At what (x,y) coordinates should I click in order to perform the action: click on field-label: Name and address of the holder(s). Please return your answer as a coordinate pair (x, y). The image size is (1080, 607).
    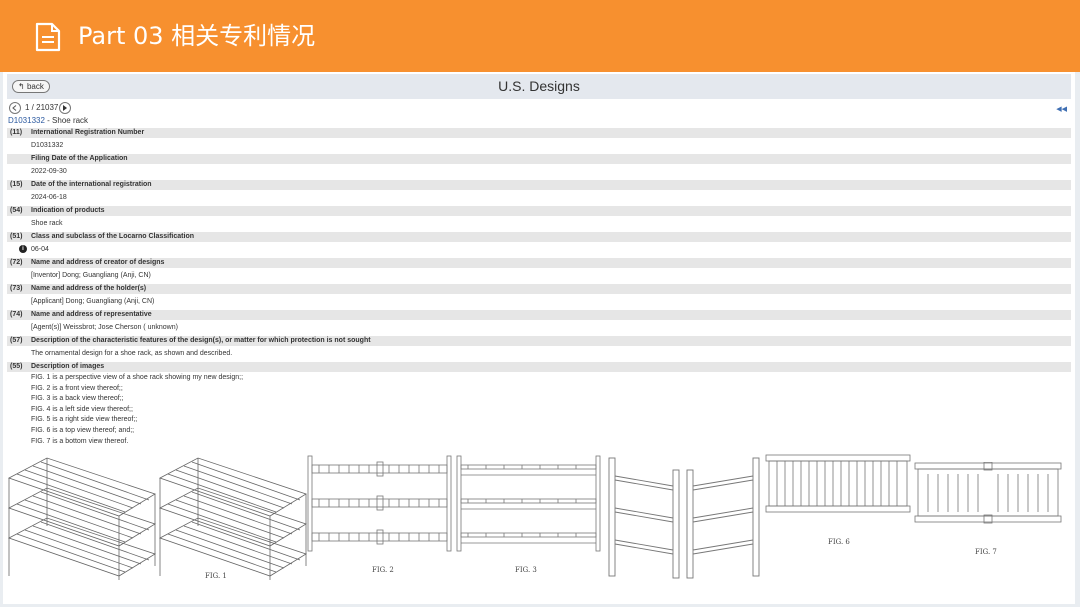
    Looking at the image, I should click on (89, 288).